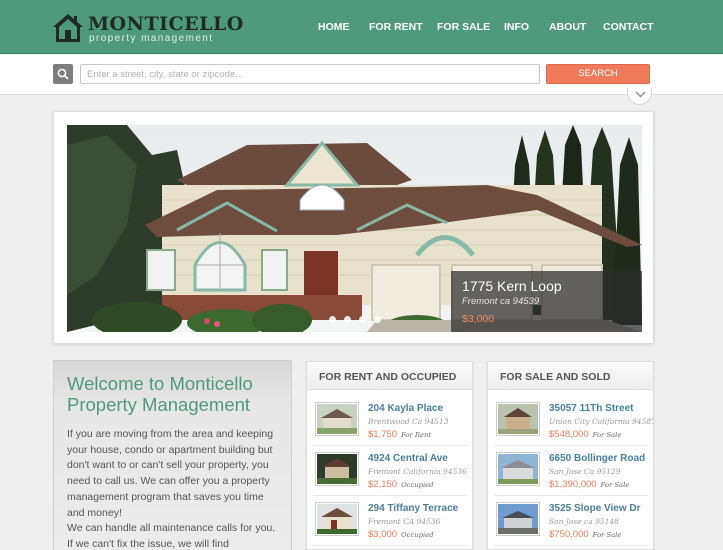 Image resolution: width=723 pixels, height=550 pixels. I want to click on hero-city: Fremont ca 94539, so click(501, 301).